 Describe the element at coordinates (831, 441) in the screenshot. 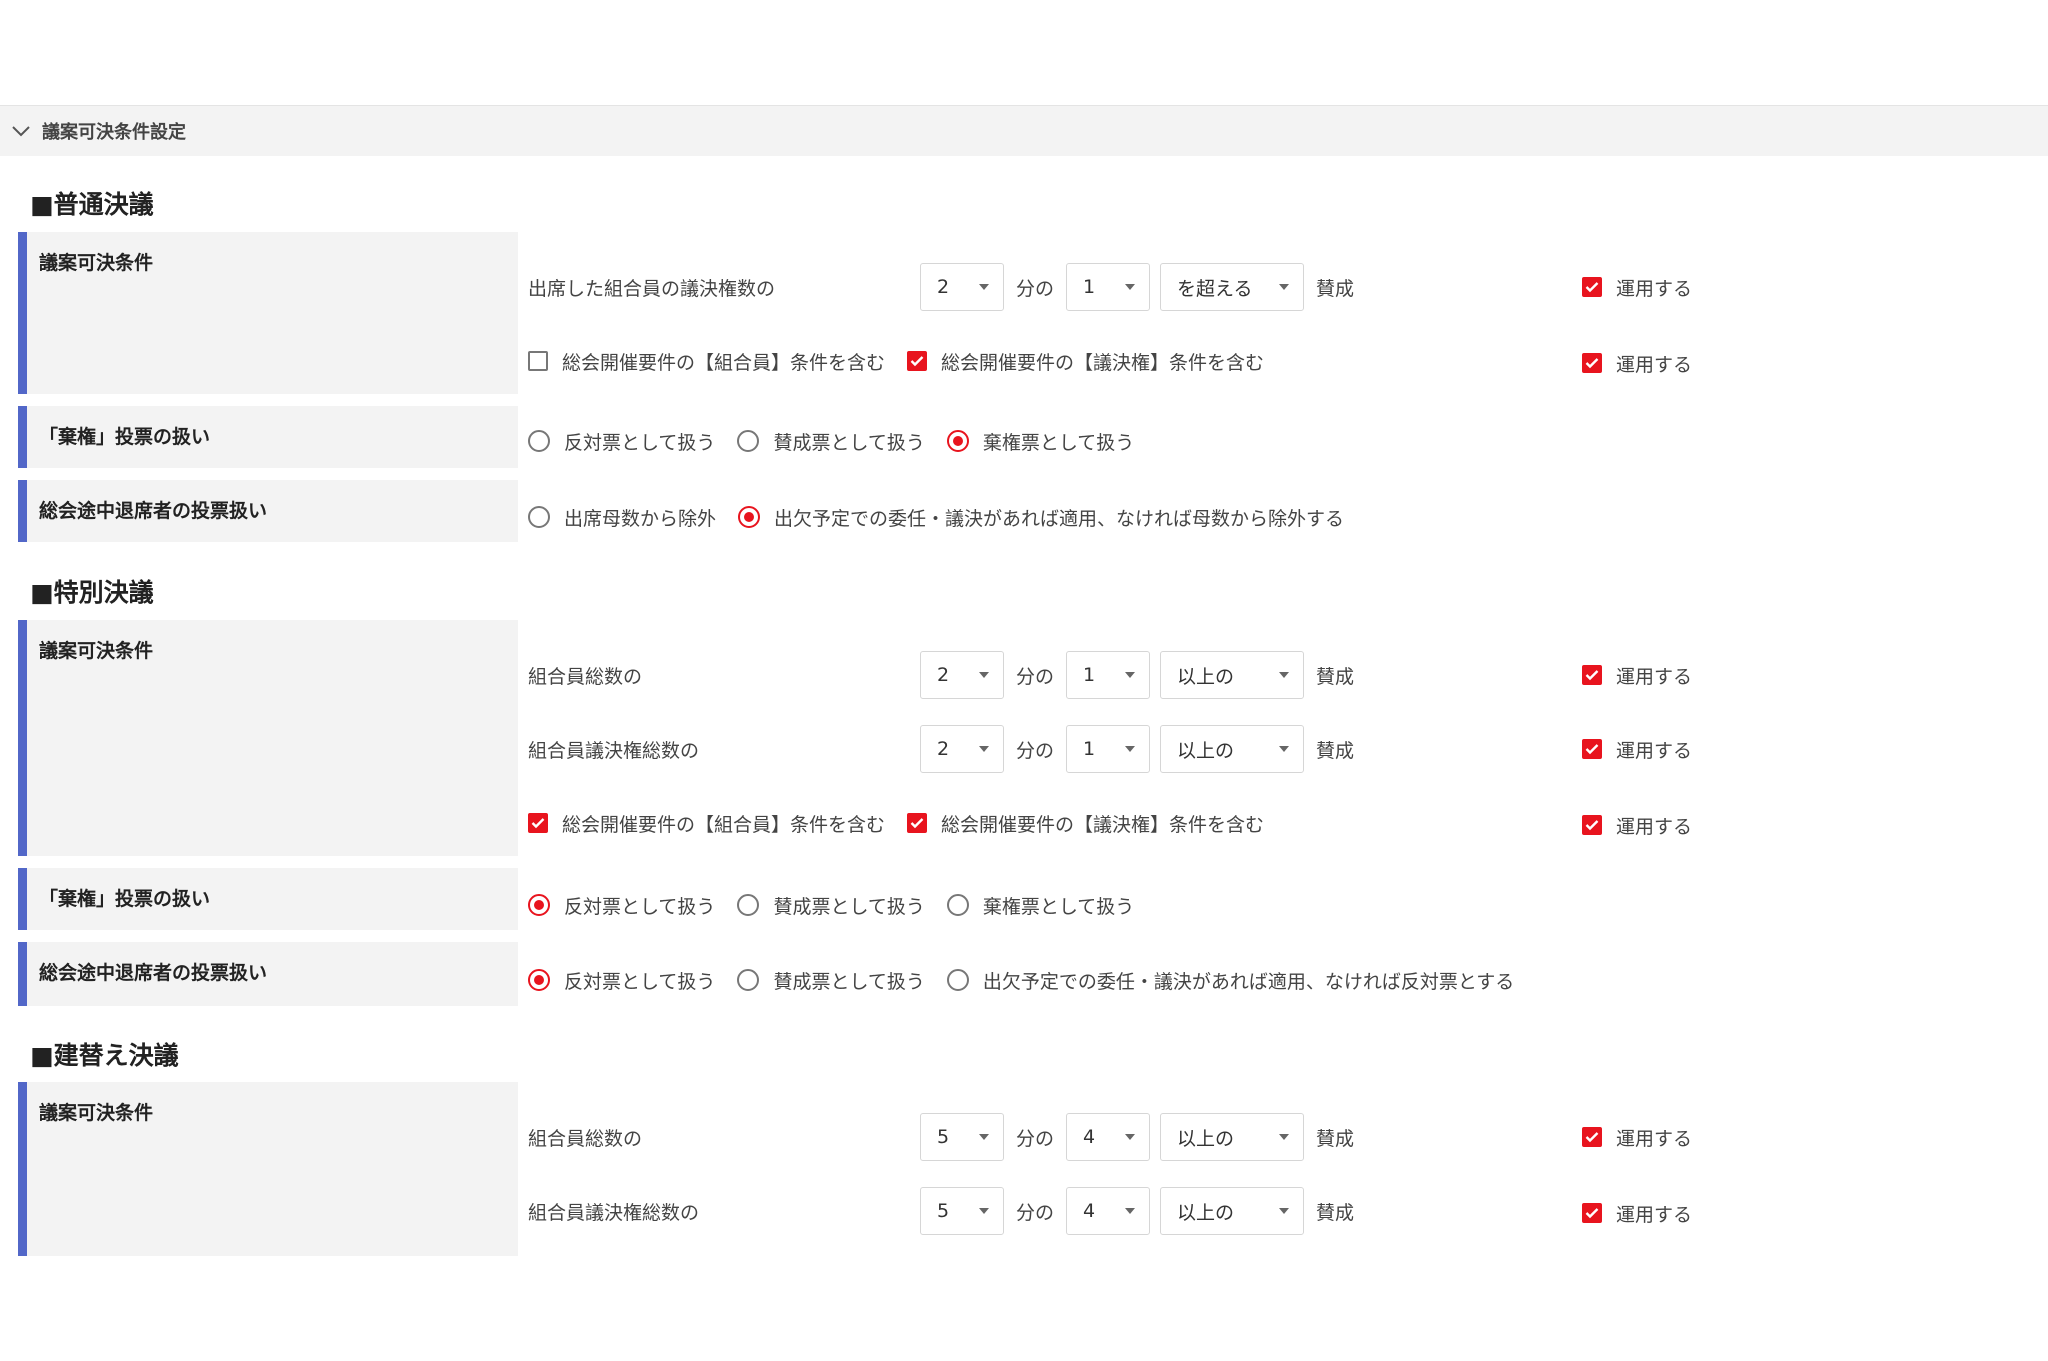

I see `radio-ordinary-abstain-for: 賛成票として扱う` at that location.